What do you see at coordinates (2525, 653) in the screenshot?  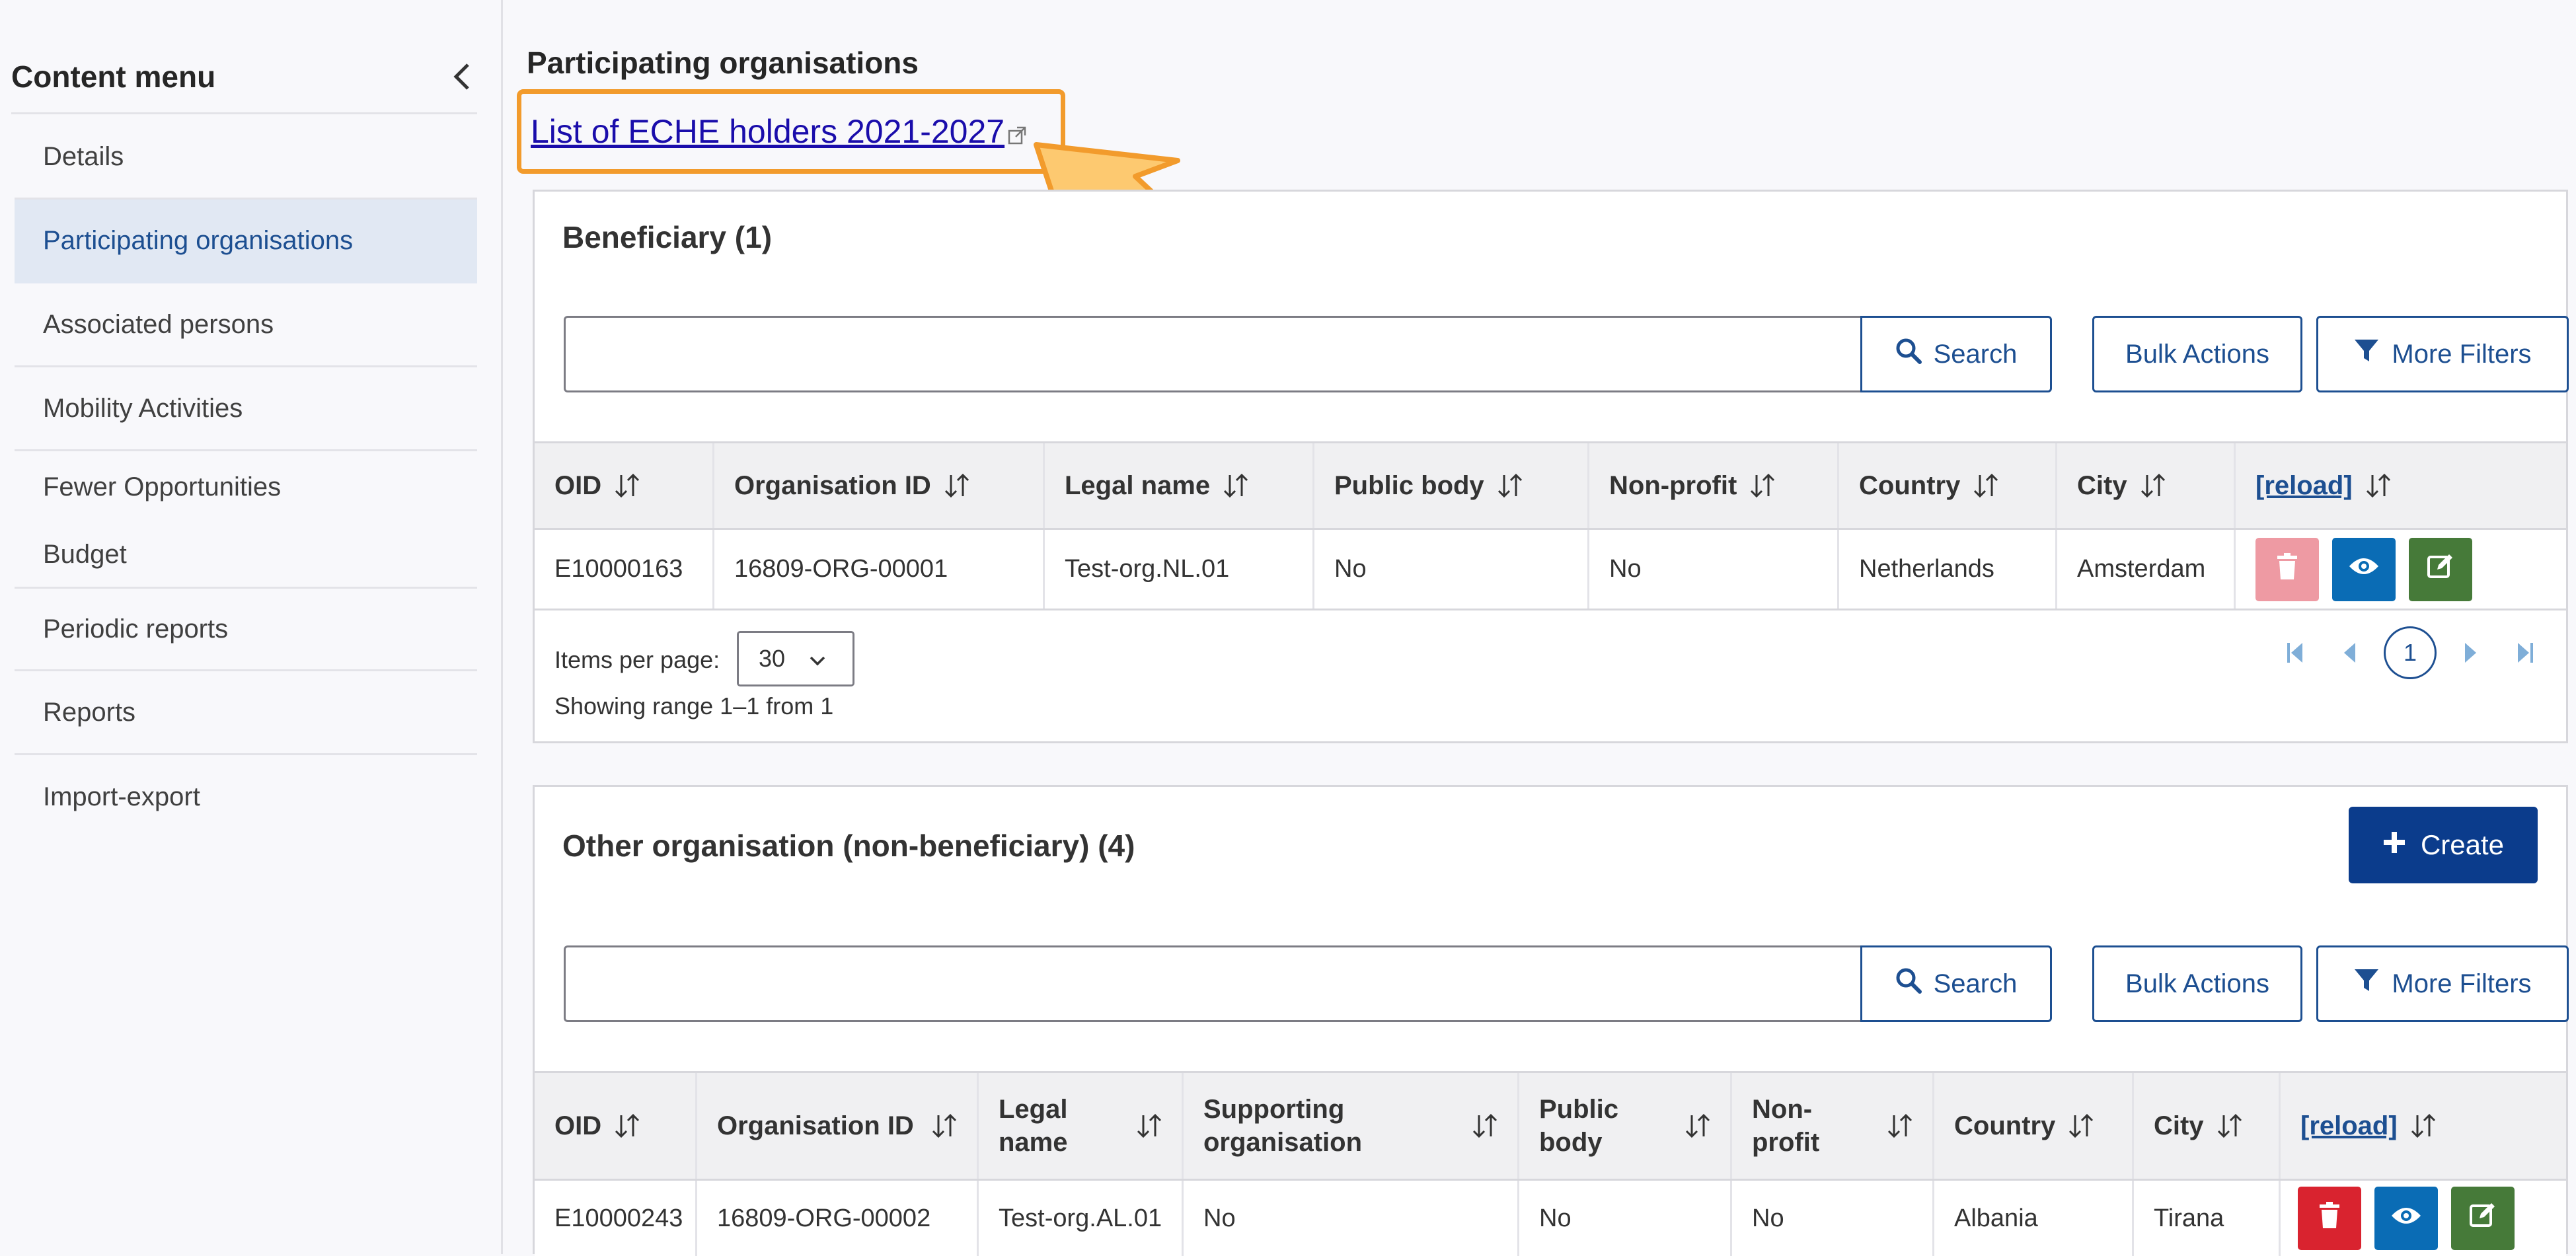 I see `last-page-icon` at bounding box center [2525, 653].